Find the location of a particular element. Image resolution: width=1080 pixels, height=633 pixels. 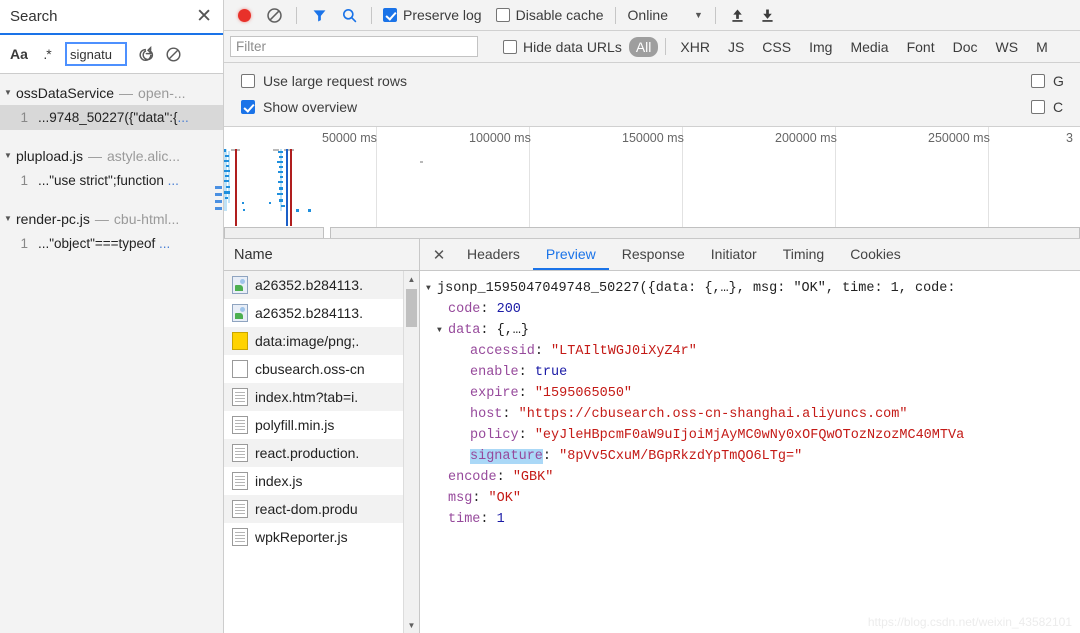

json-key: time is located at coordinates (464, 519).